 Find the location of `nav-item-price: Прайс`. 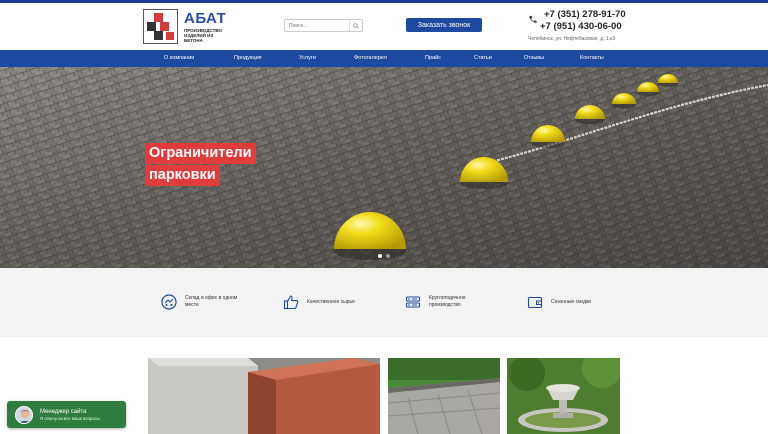

nav-item-price: Прайс is located at coordinates (433, 58).